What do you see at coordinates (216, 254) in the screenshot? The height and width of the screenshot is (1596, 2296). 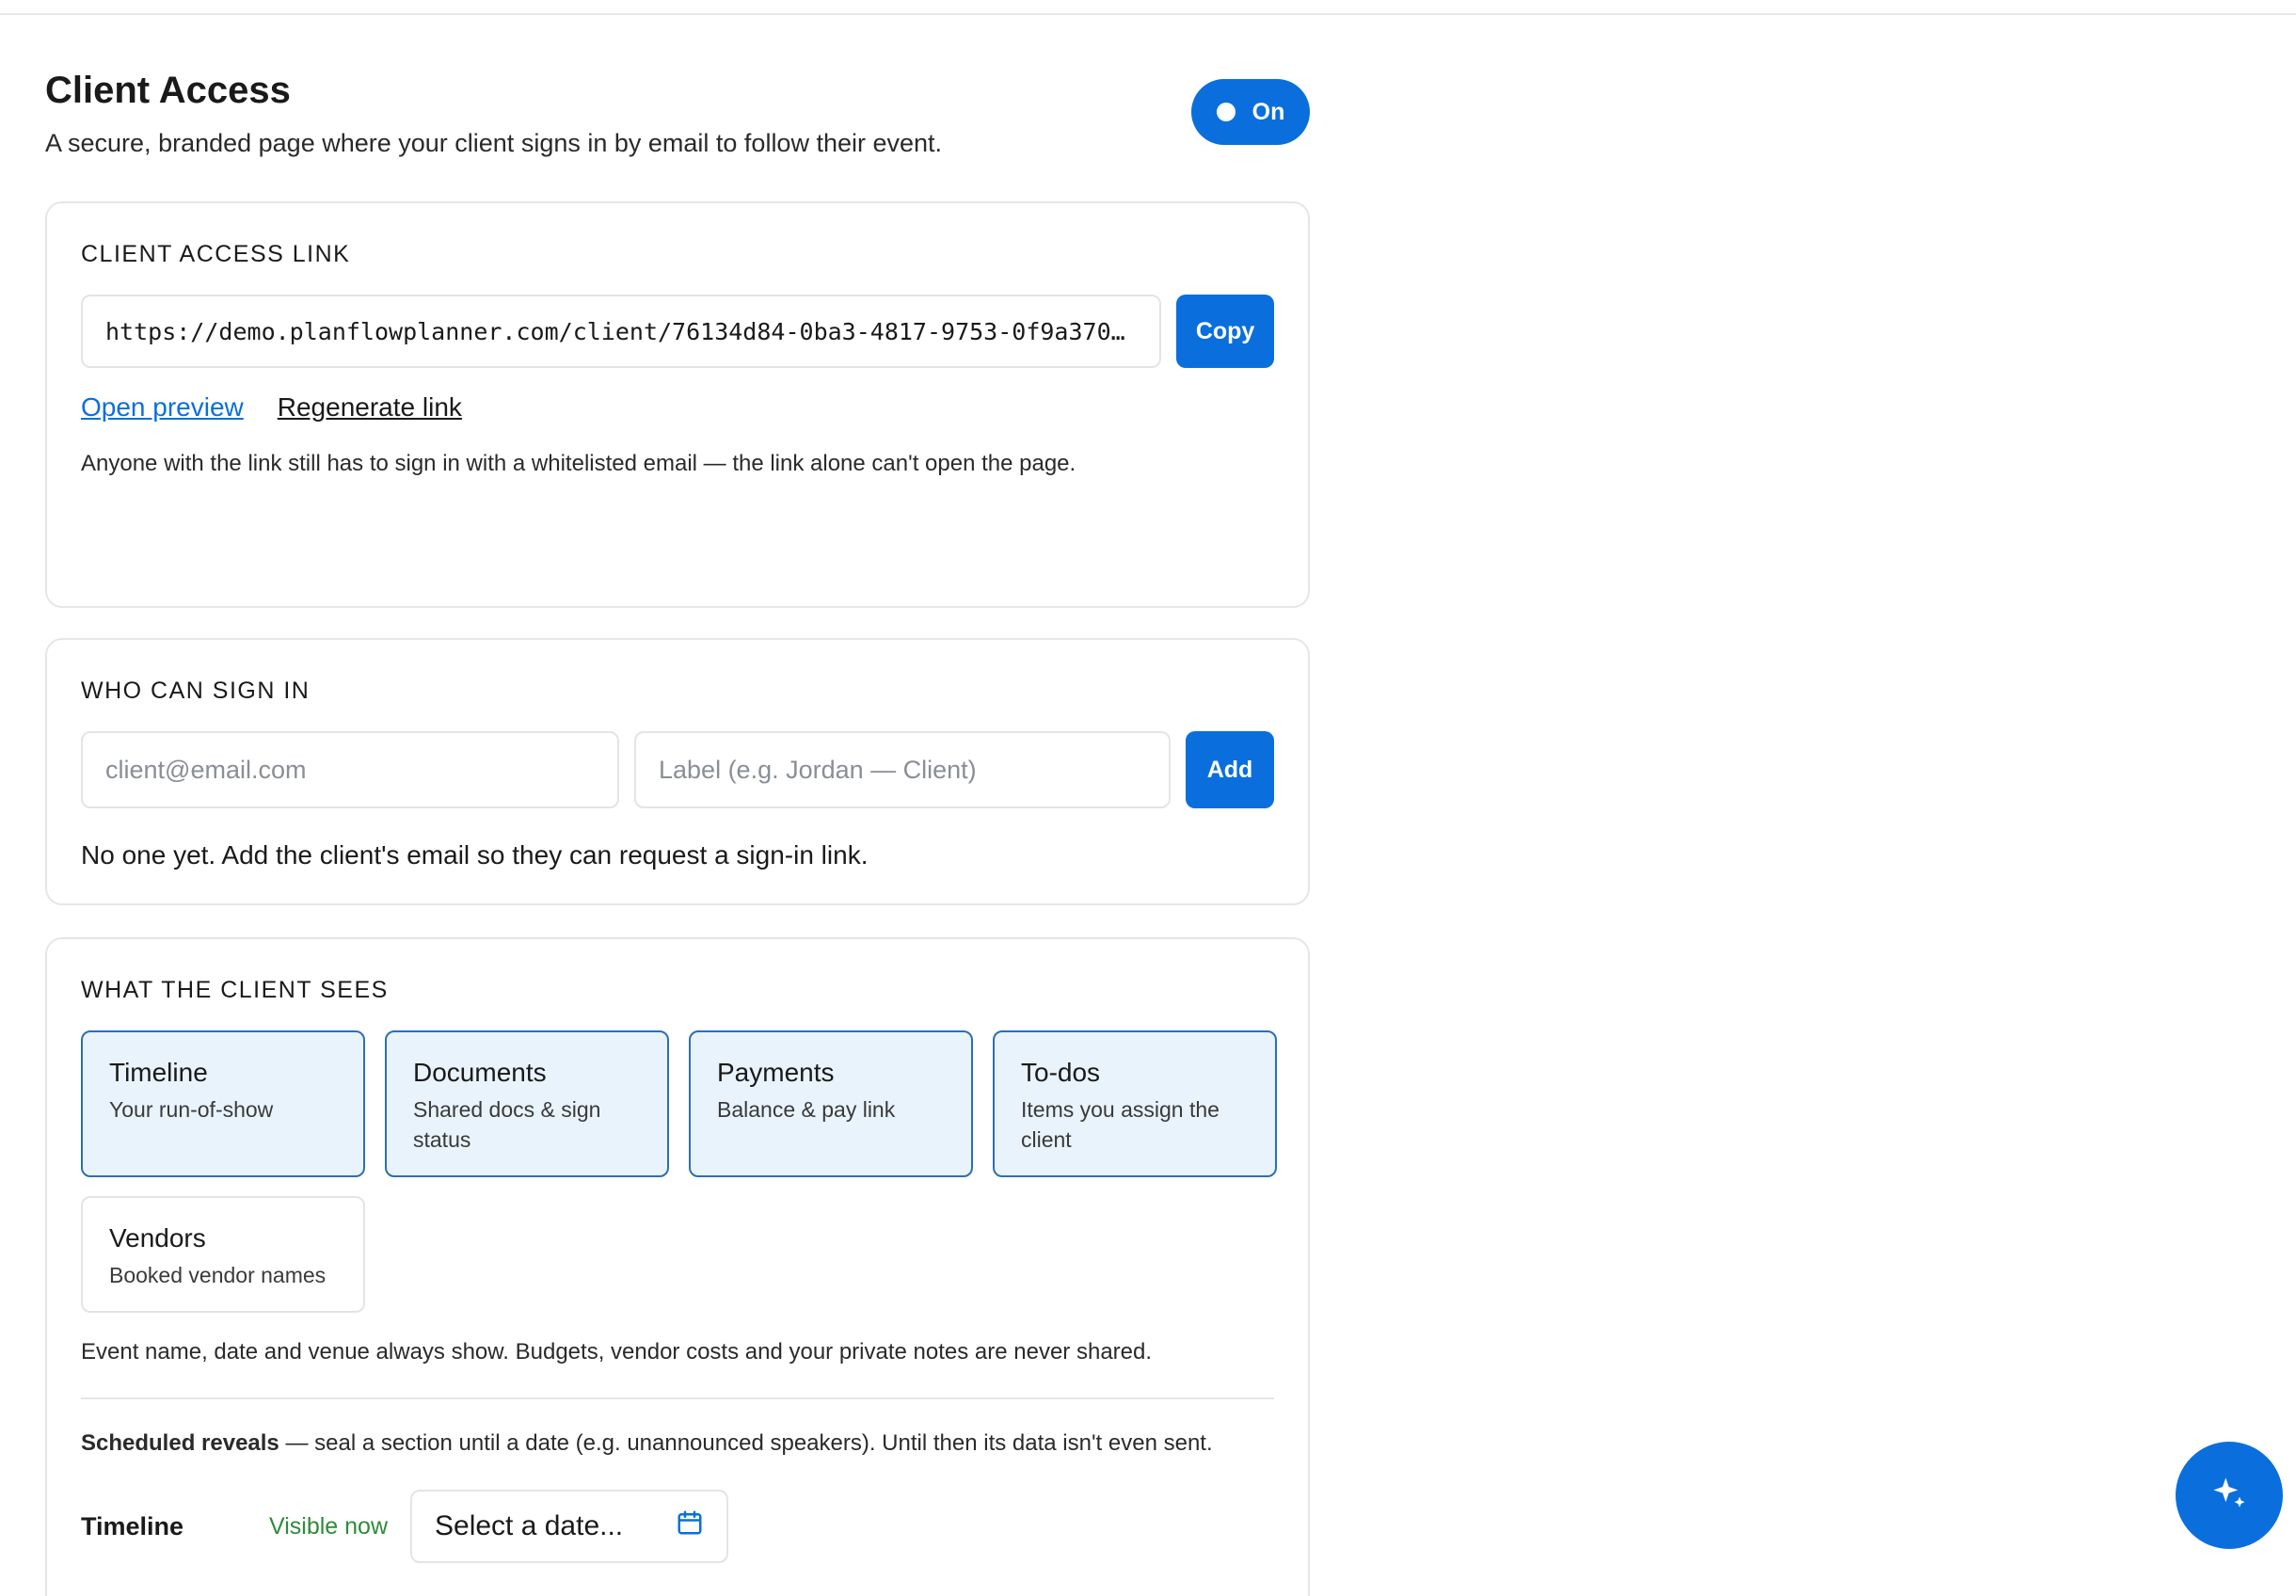 I see `access-link-section-label: CLIENT ACCESS LINK` at bounding box center [216, 254].